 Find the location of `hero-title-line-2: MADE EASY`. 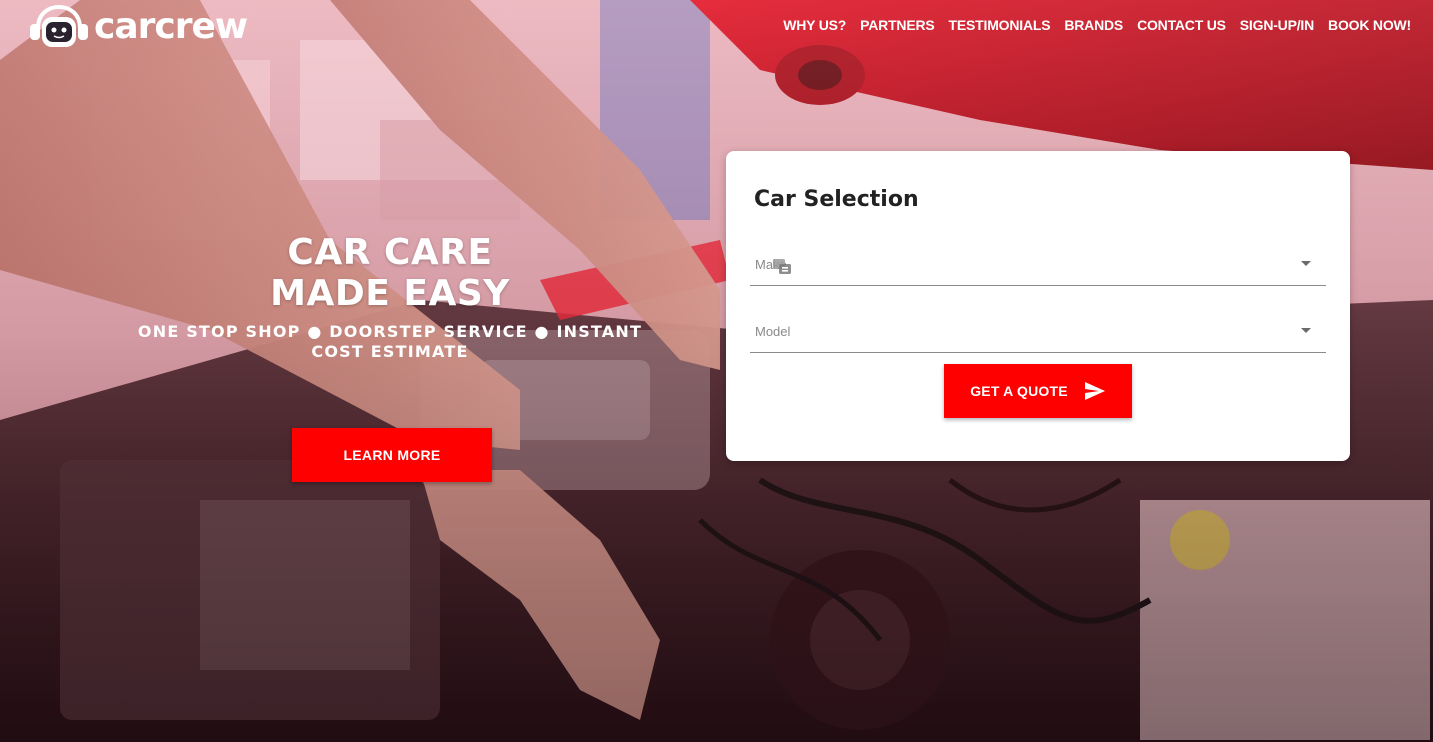

hero-title-line-2: MADE EASY is located at coordinates (390, 293).